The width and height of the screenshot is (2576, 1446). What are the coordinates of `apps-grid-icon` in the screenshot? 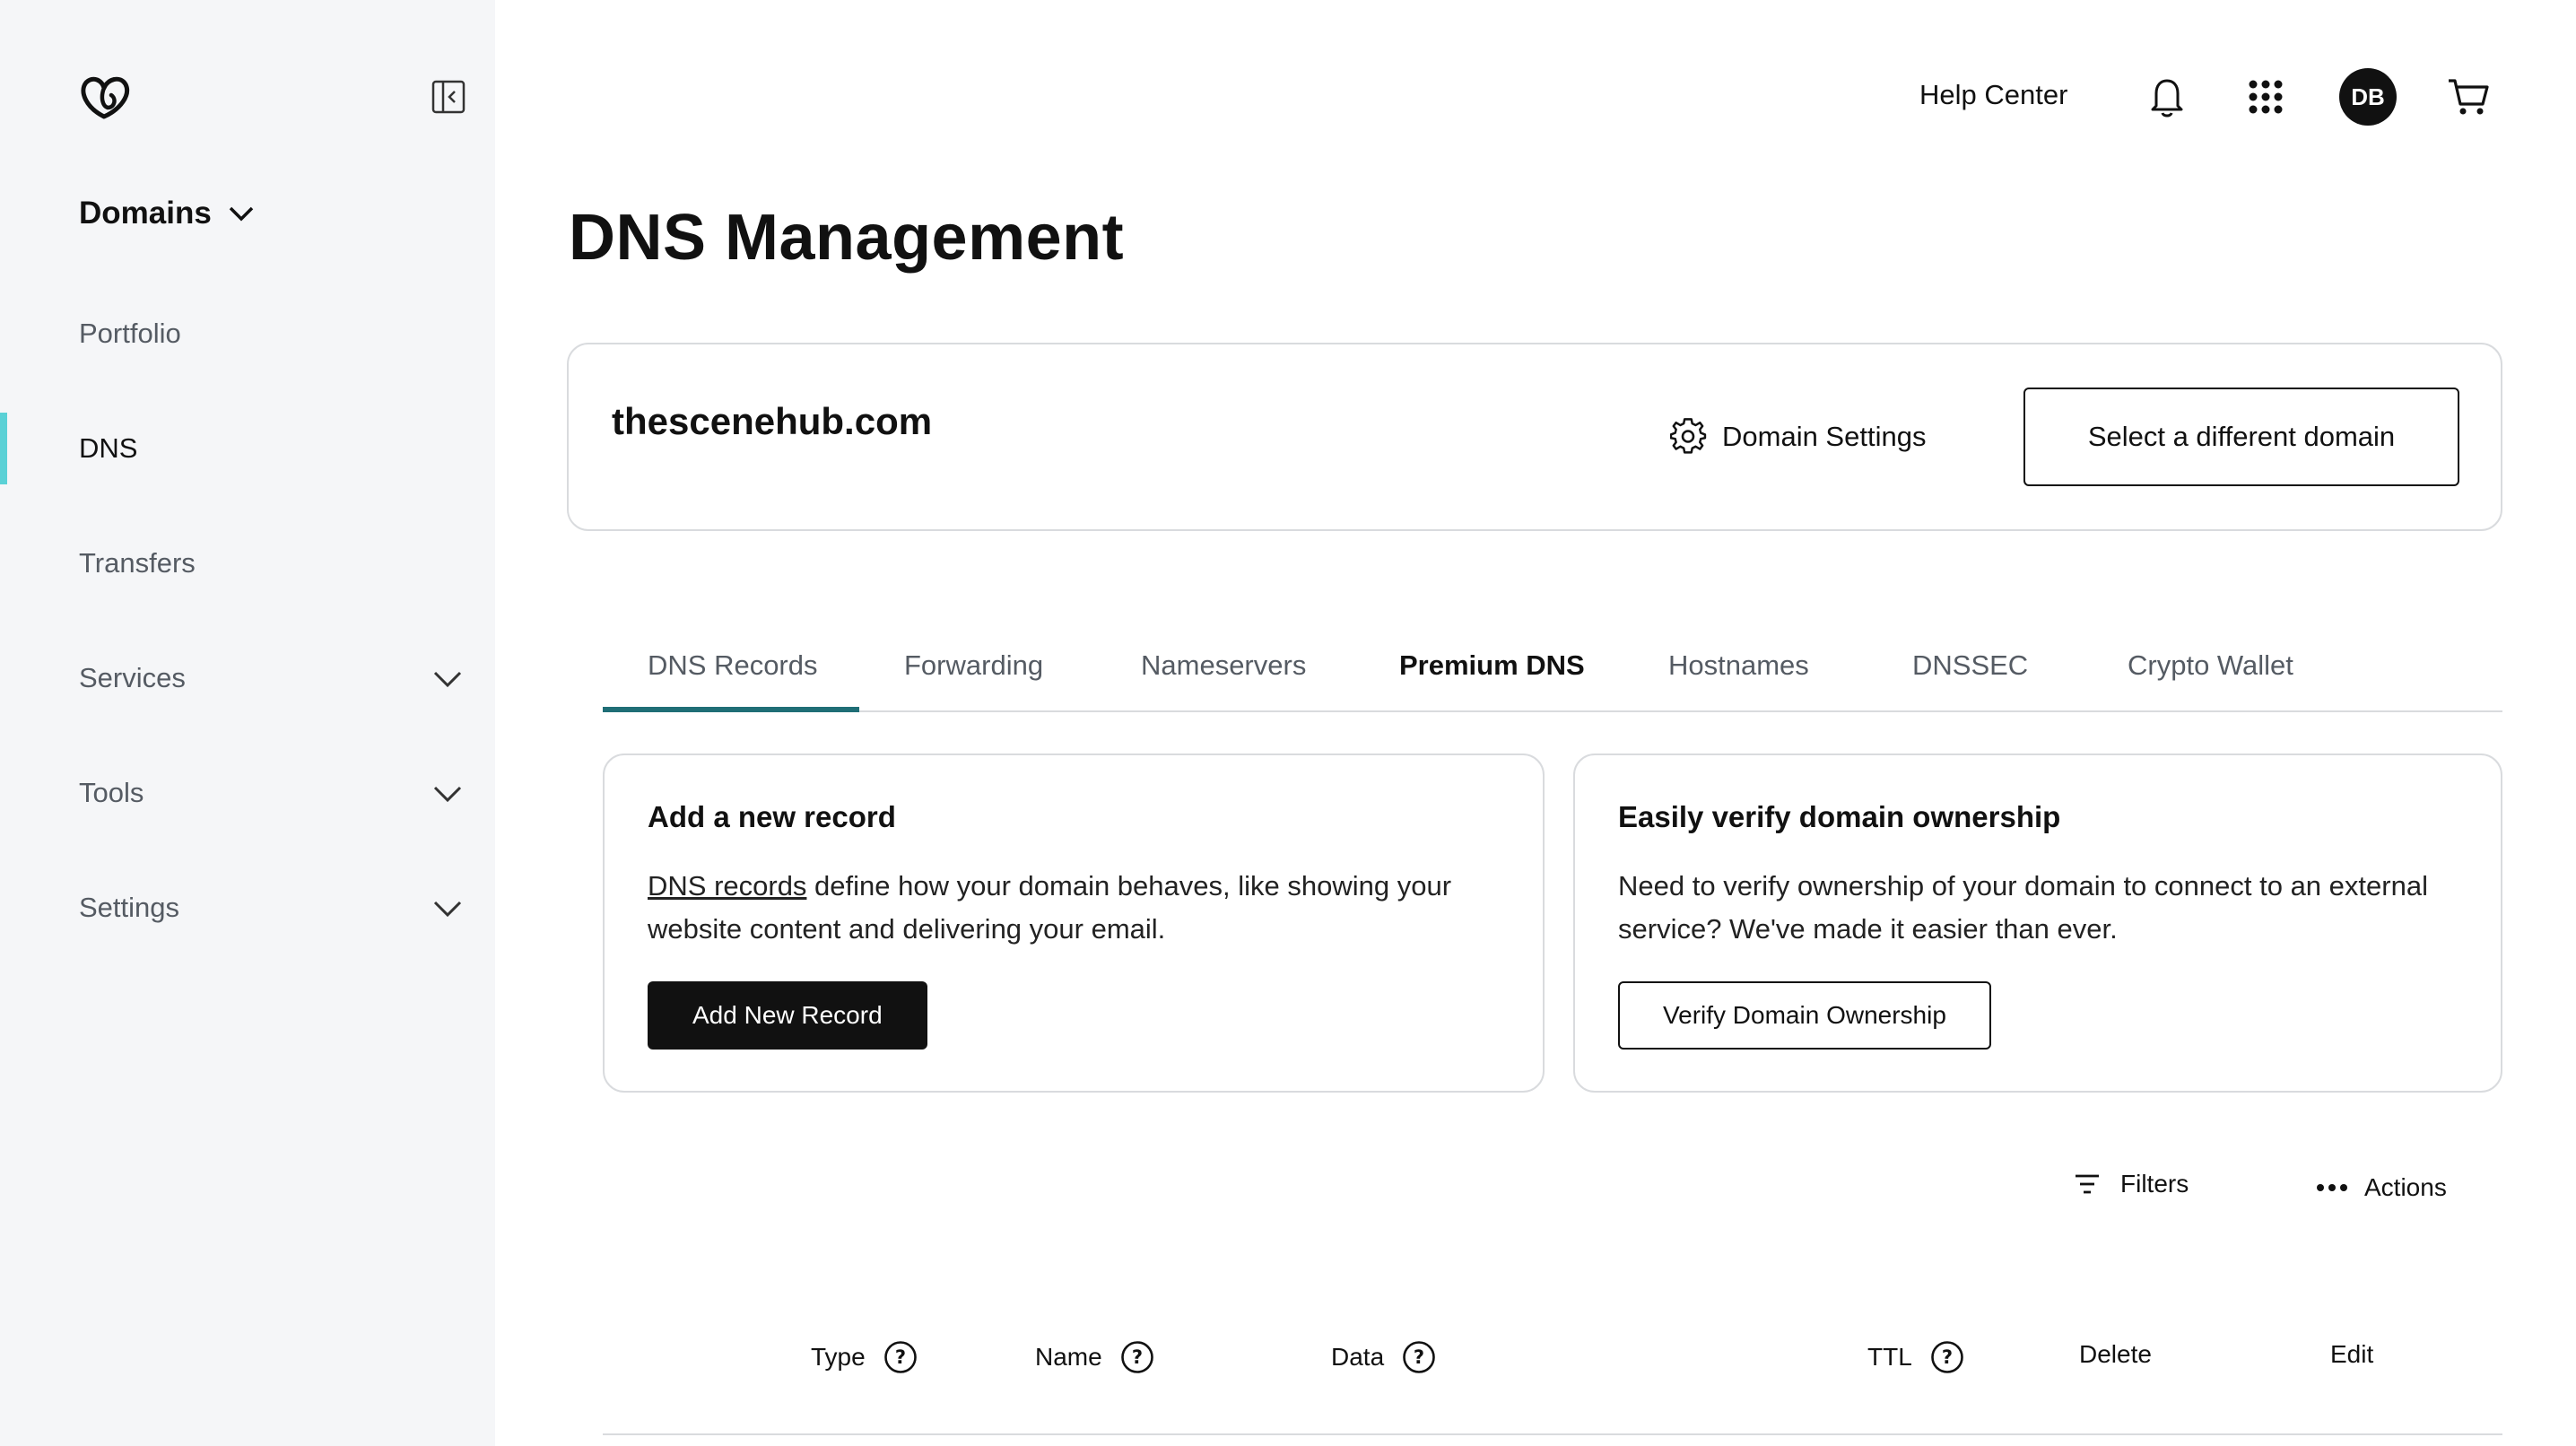 It's located at (2266, 97).